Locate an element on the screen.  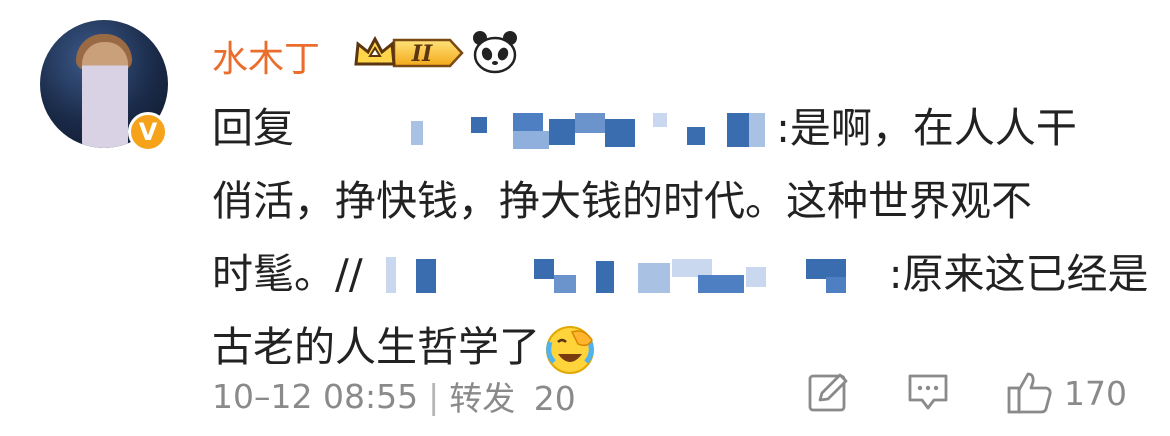
repost-text: :原来这已经是 is located at coordinates (1018, 274).